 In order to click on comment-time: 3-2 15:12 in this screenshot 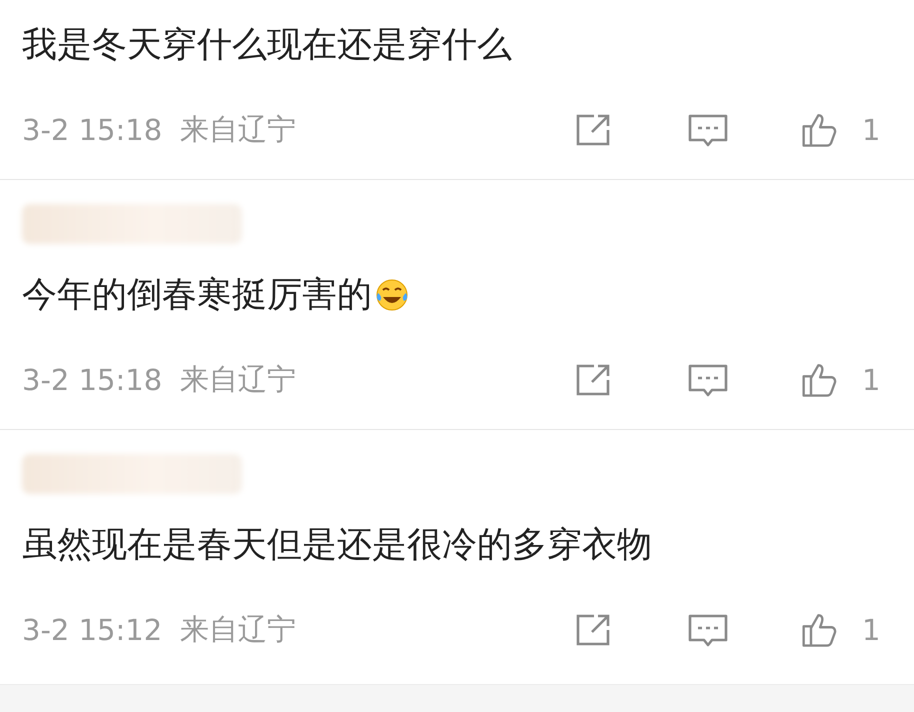, I will do `click(92, 630)`.